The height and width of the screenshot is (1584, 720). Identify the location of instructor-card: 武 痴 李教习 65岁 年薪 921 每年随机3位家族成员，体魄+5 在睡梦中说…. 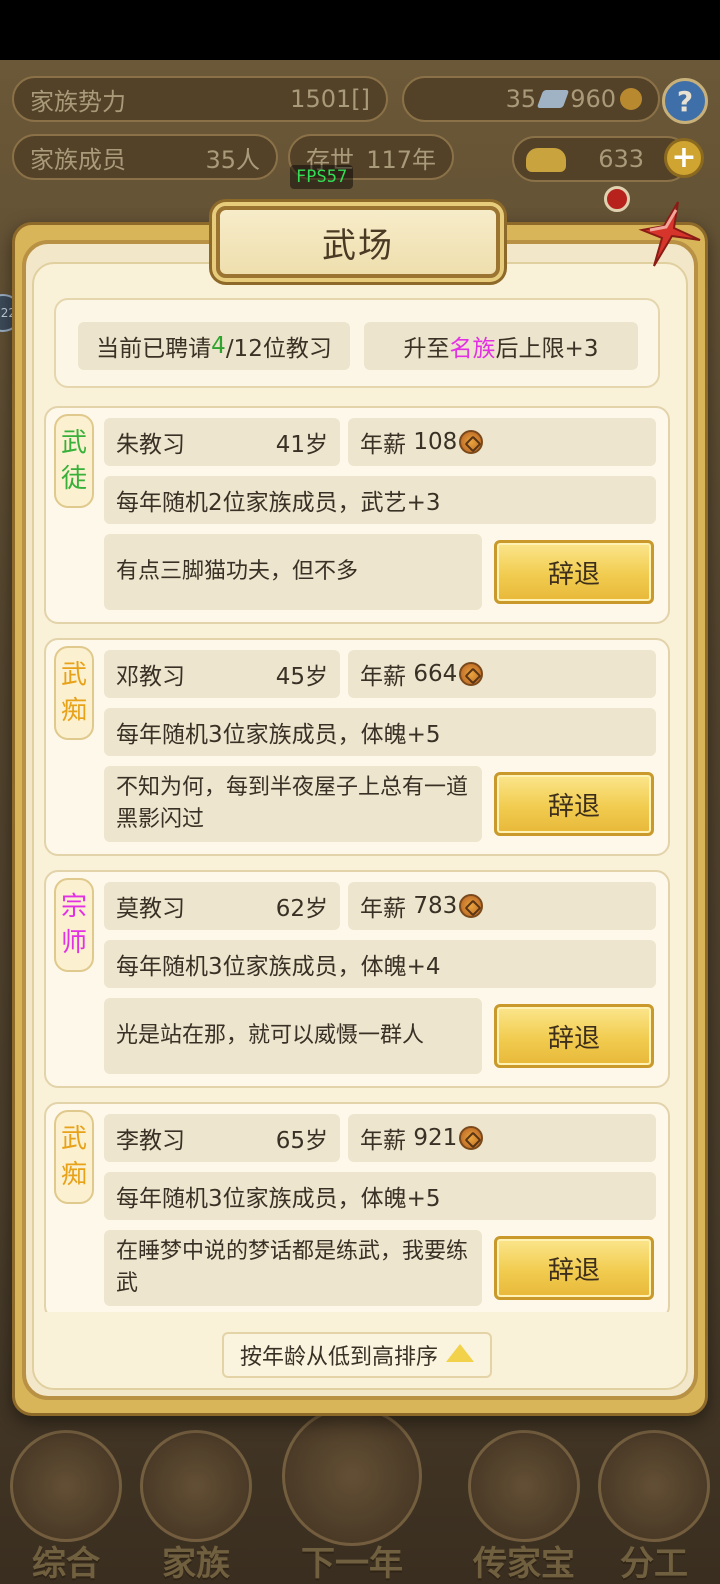
(357, 1211).